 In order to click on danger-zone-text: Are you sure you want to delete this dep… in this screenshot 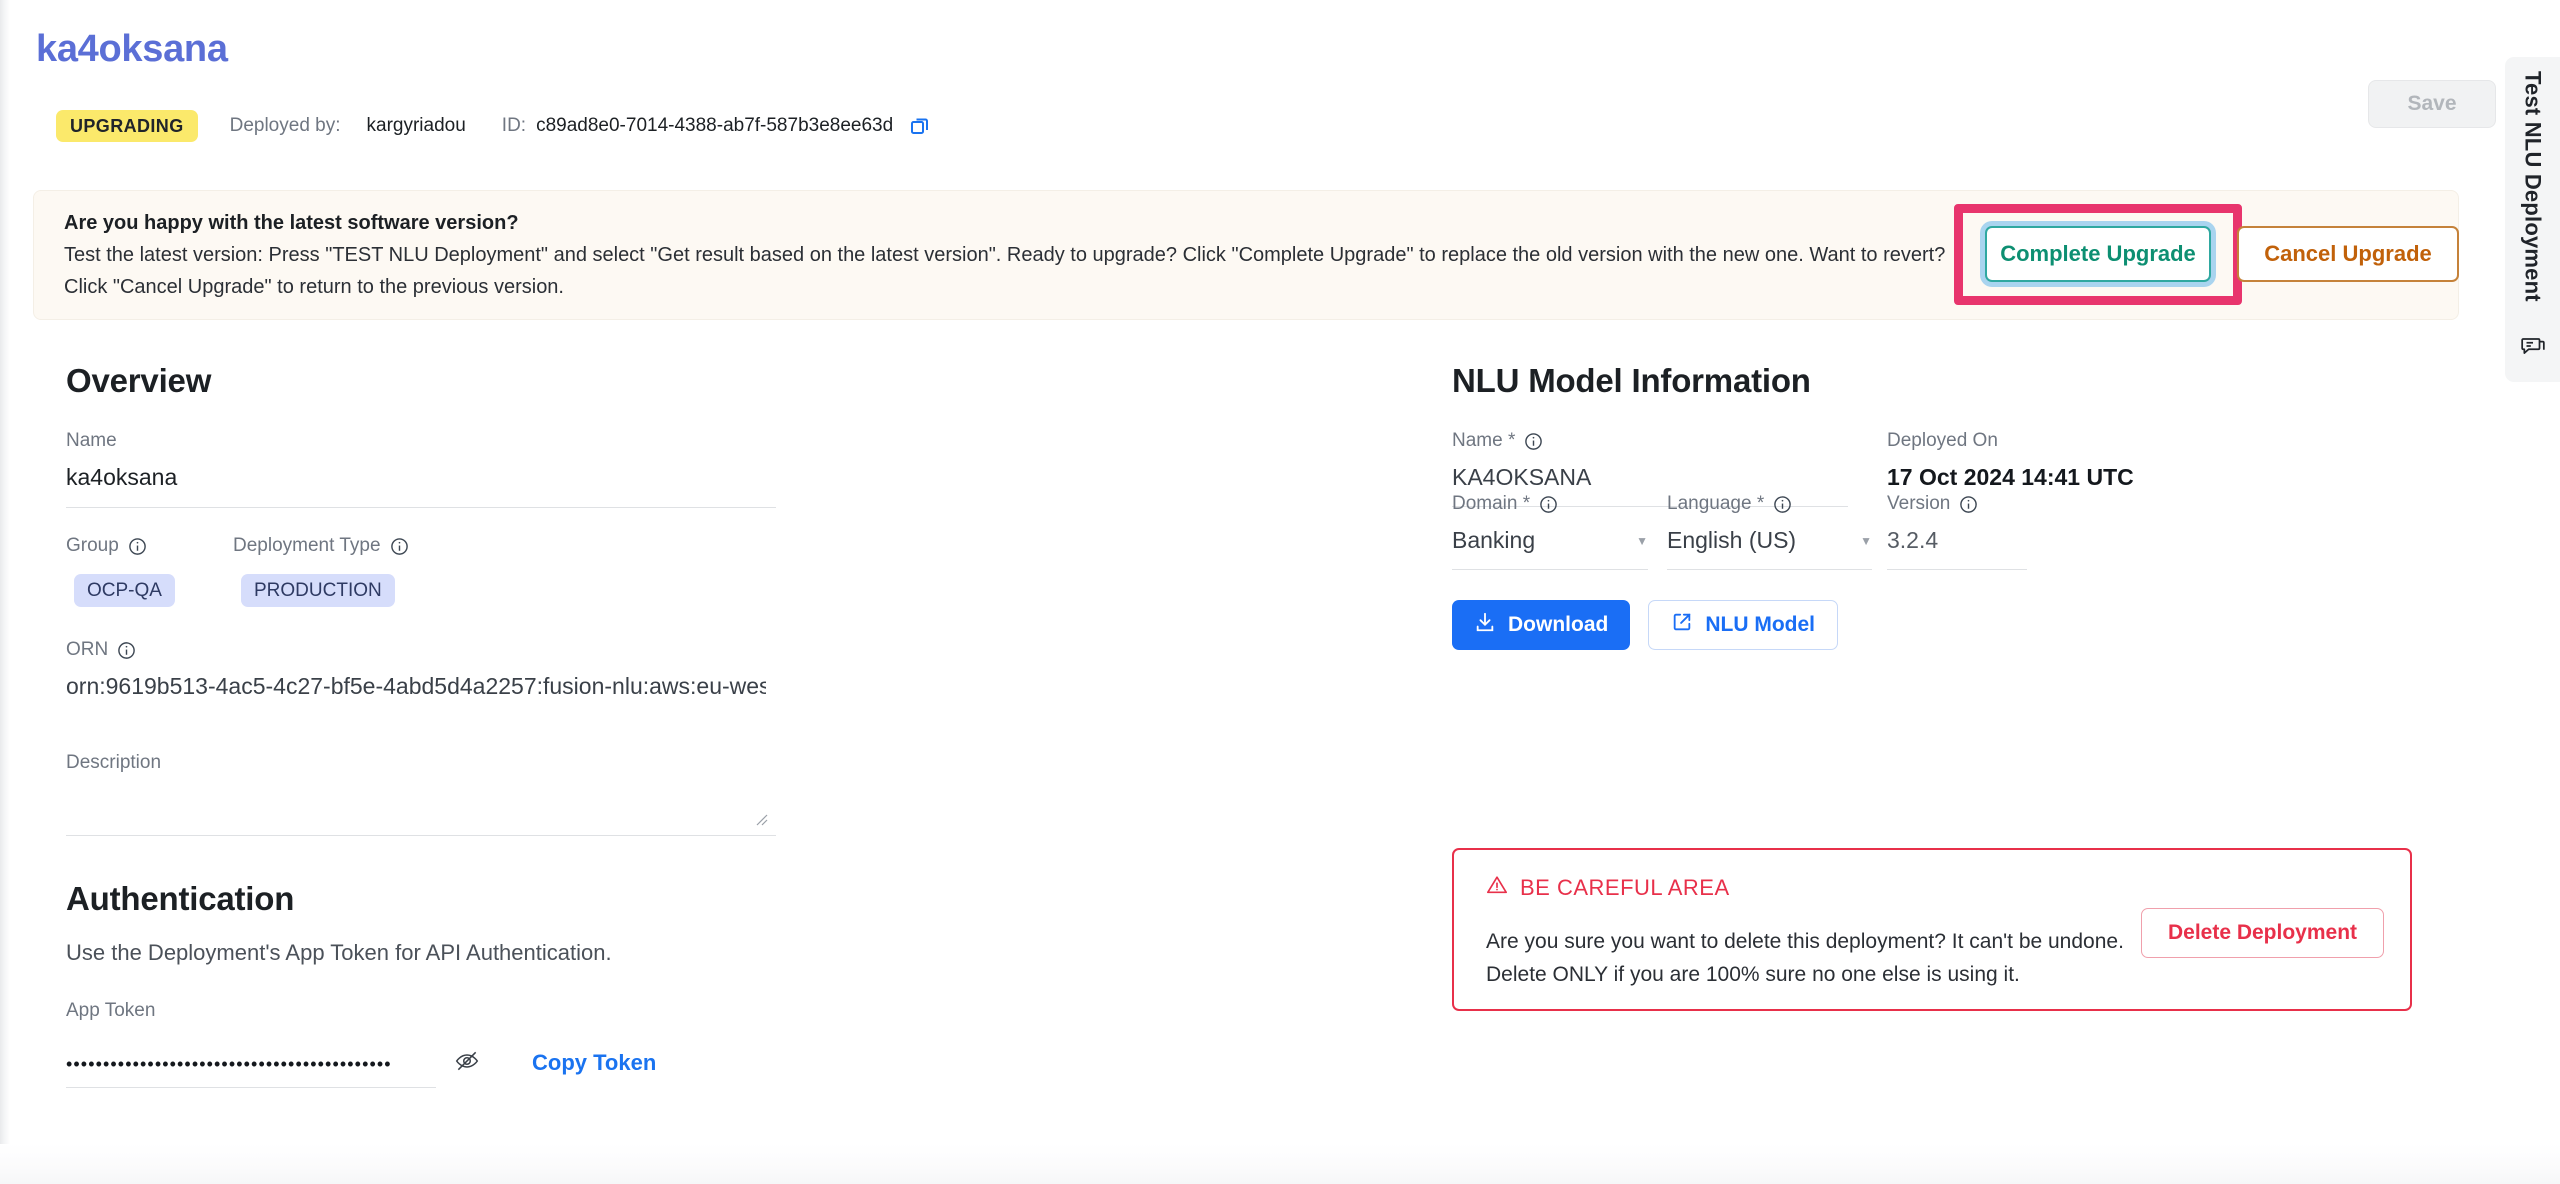, I will do `click(1805, 958)`.